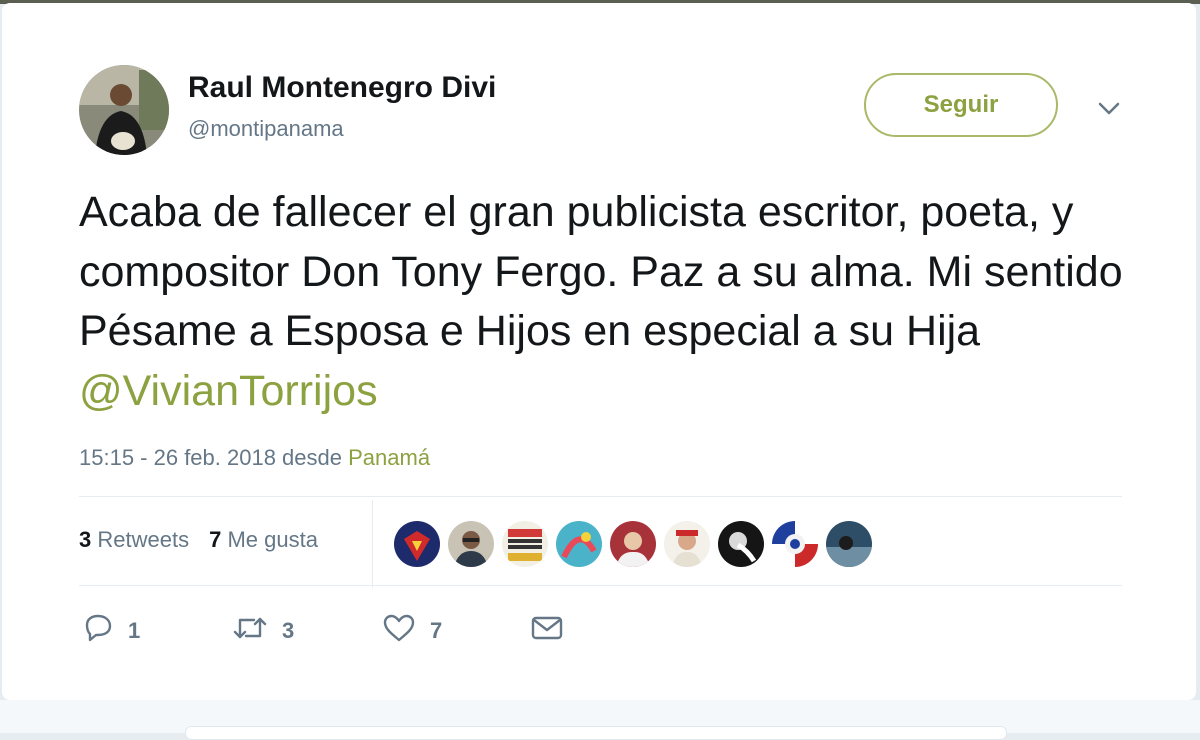  Describe the element at coordinates (266, 129) in the screenshot. I see `author-handle: @montipanama` at that location.